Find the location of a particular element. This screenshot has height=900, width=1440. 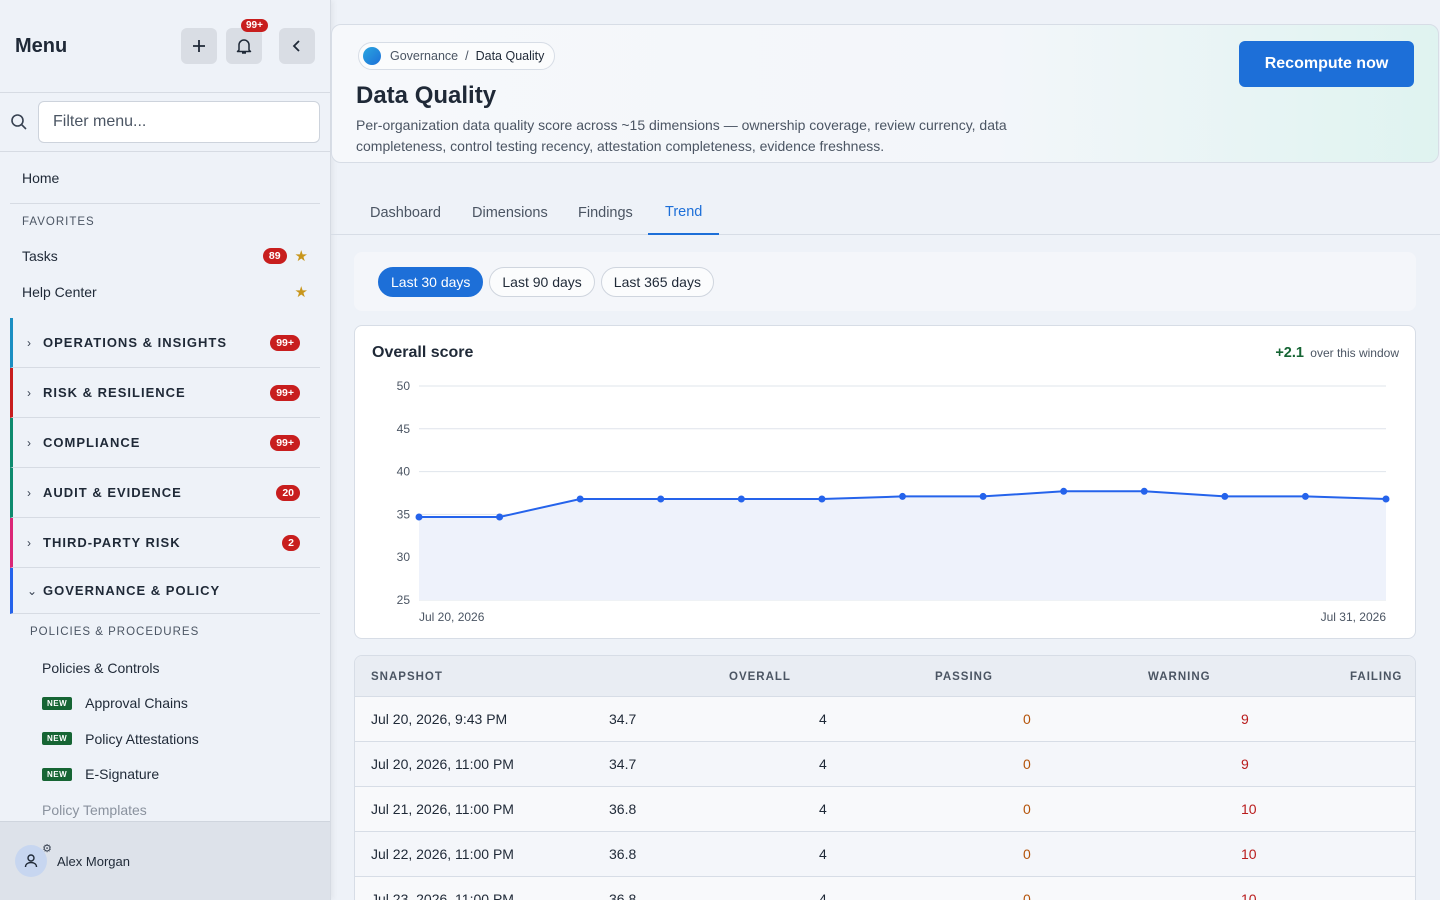

nav-group-audit-evidence: › AUDIT & EVIDENCE 20 is located at coordinates (165, 493).